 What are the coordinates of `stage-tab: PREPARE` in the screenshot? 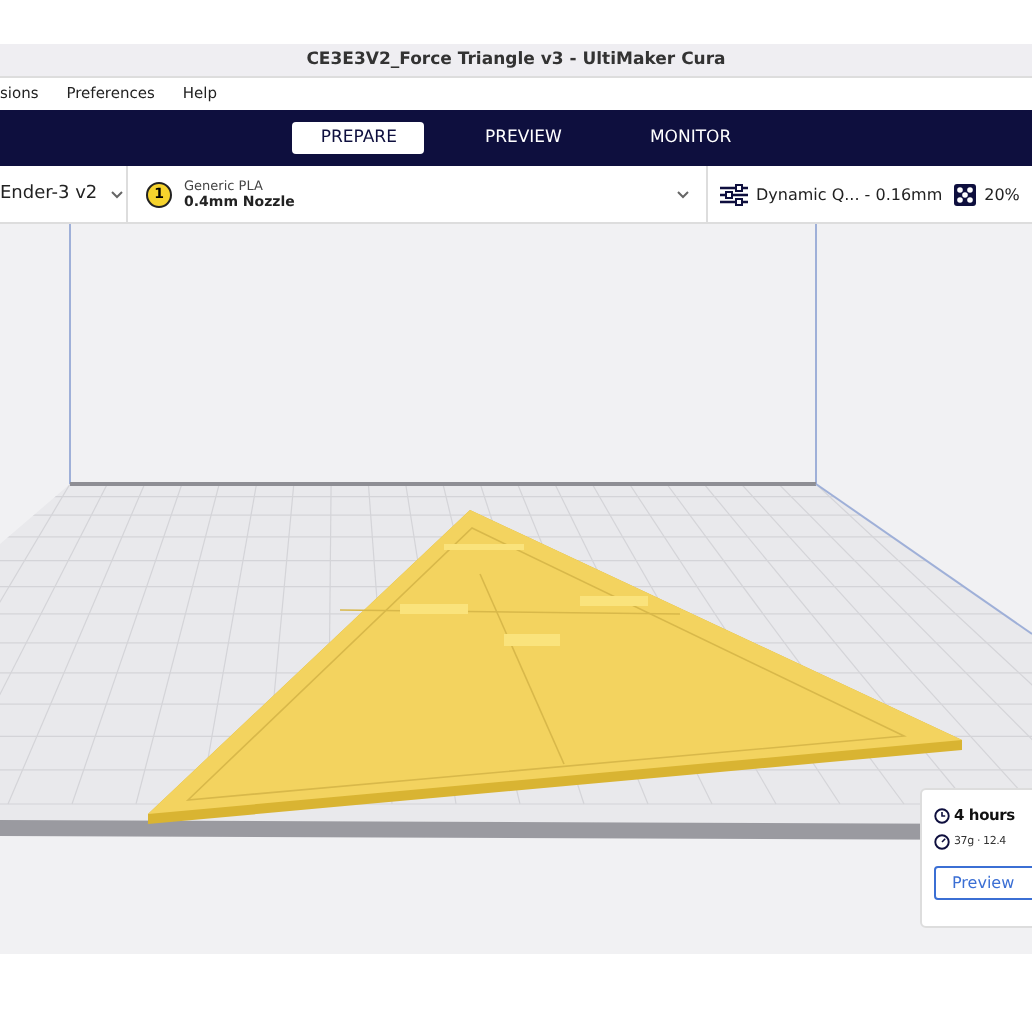 It's located at (358, 138).